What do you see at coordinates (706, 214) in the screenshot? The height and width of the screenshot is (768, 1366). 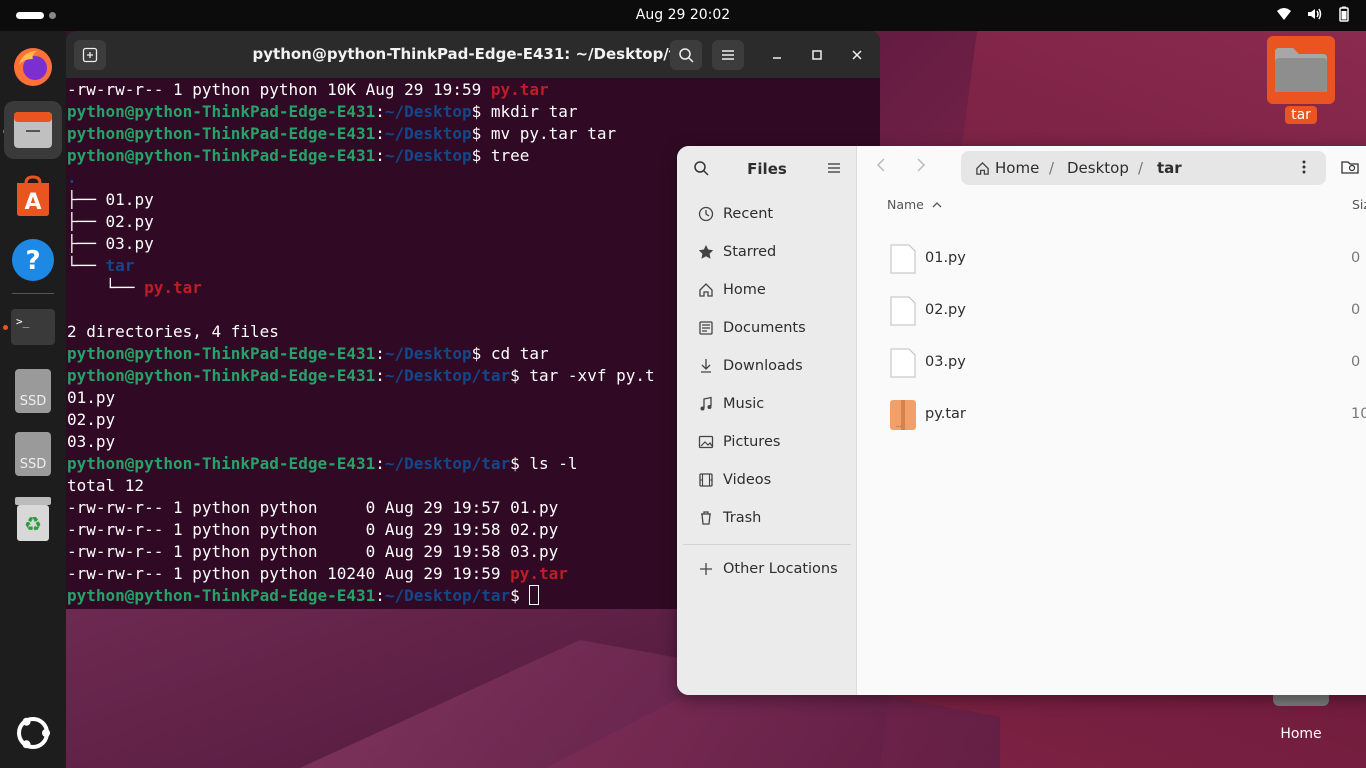 I see `clock-icon` at bounding box center [706, 214].